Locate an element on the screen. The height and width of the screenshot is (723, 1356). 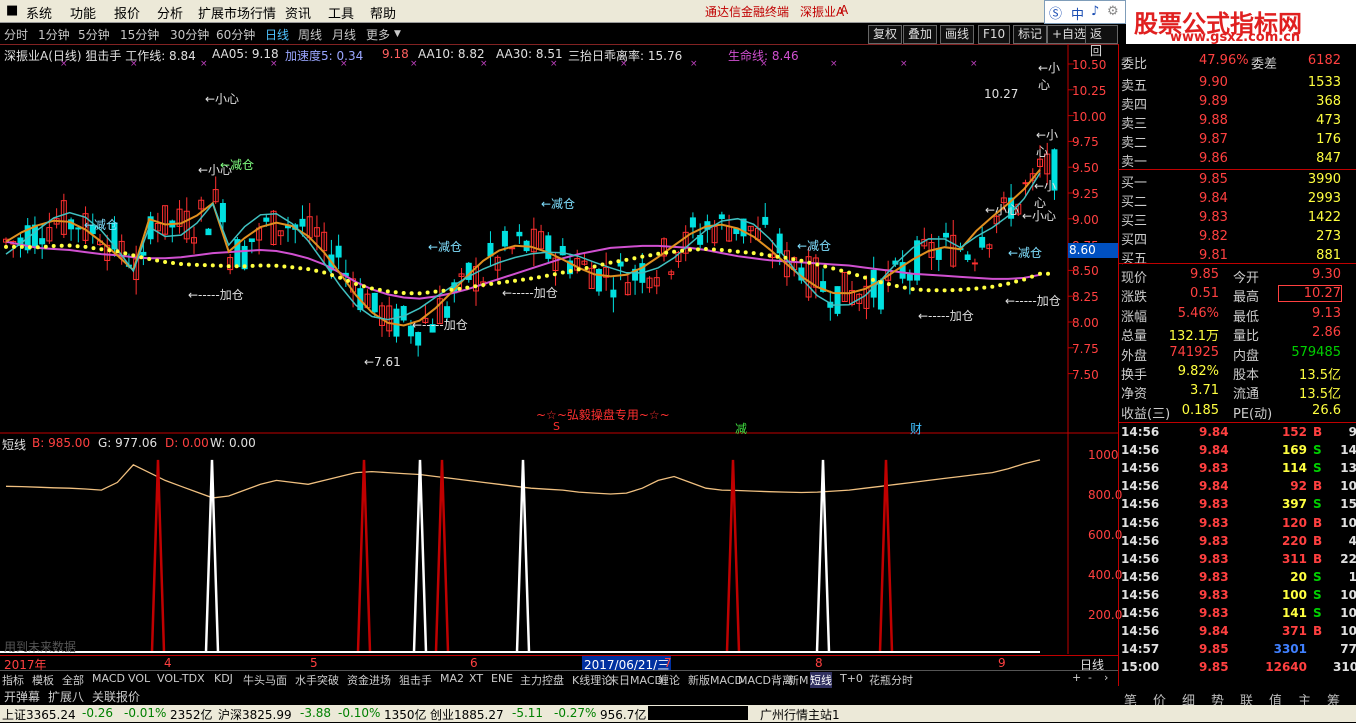
menu-analysis: 分析 is located at coordinates (170, 12).